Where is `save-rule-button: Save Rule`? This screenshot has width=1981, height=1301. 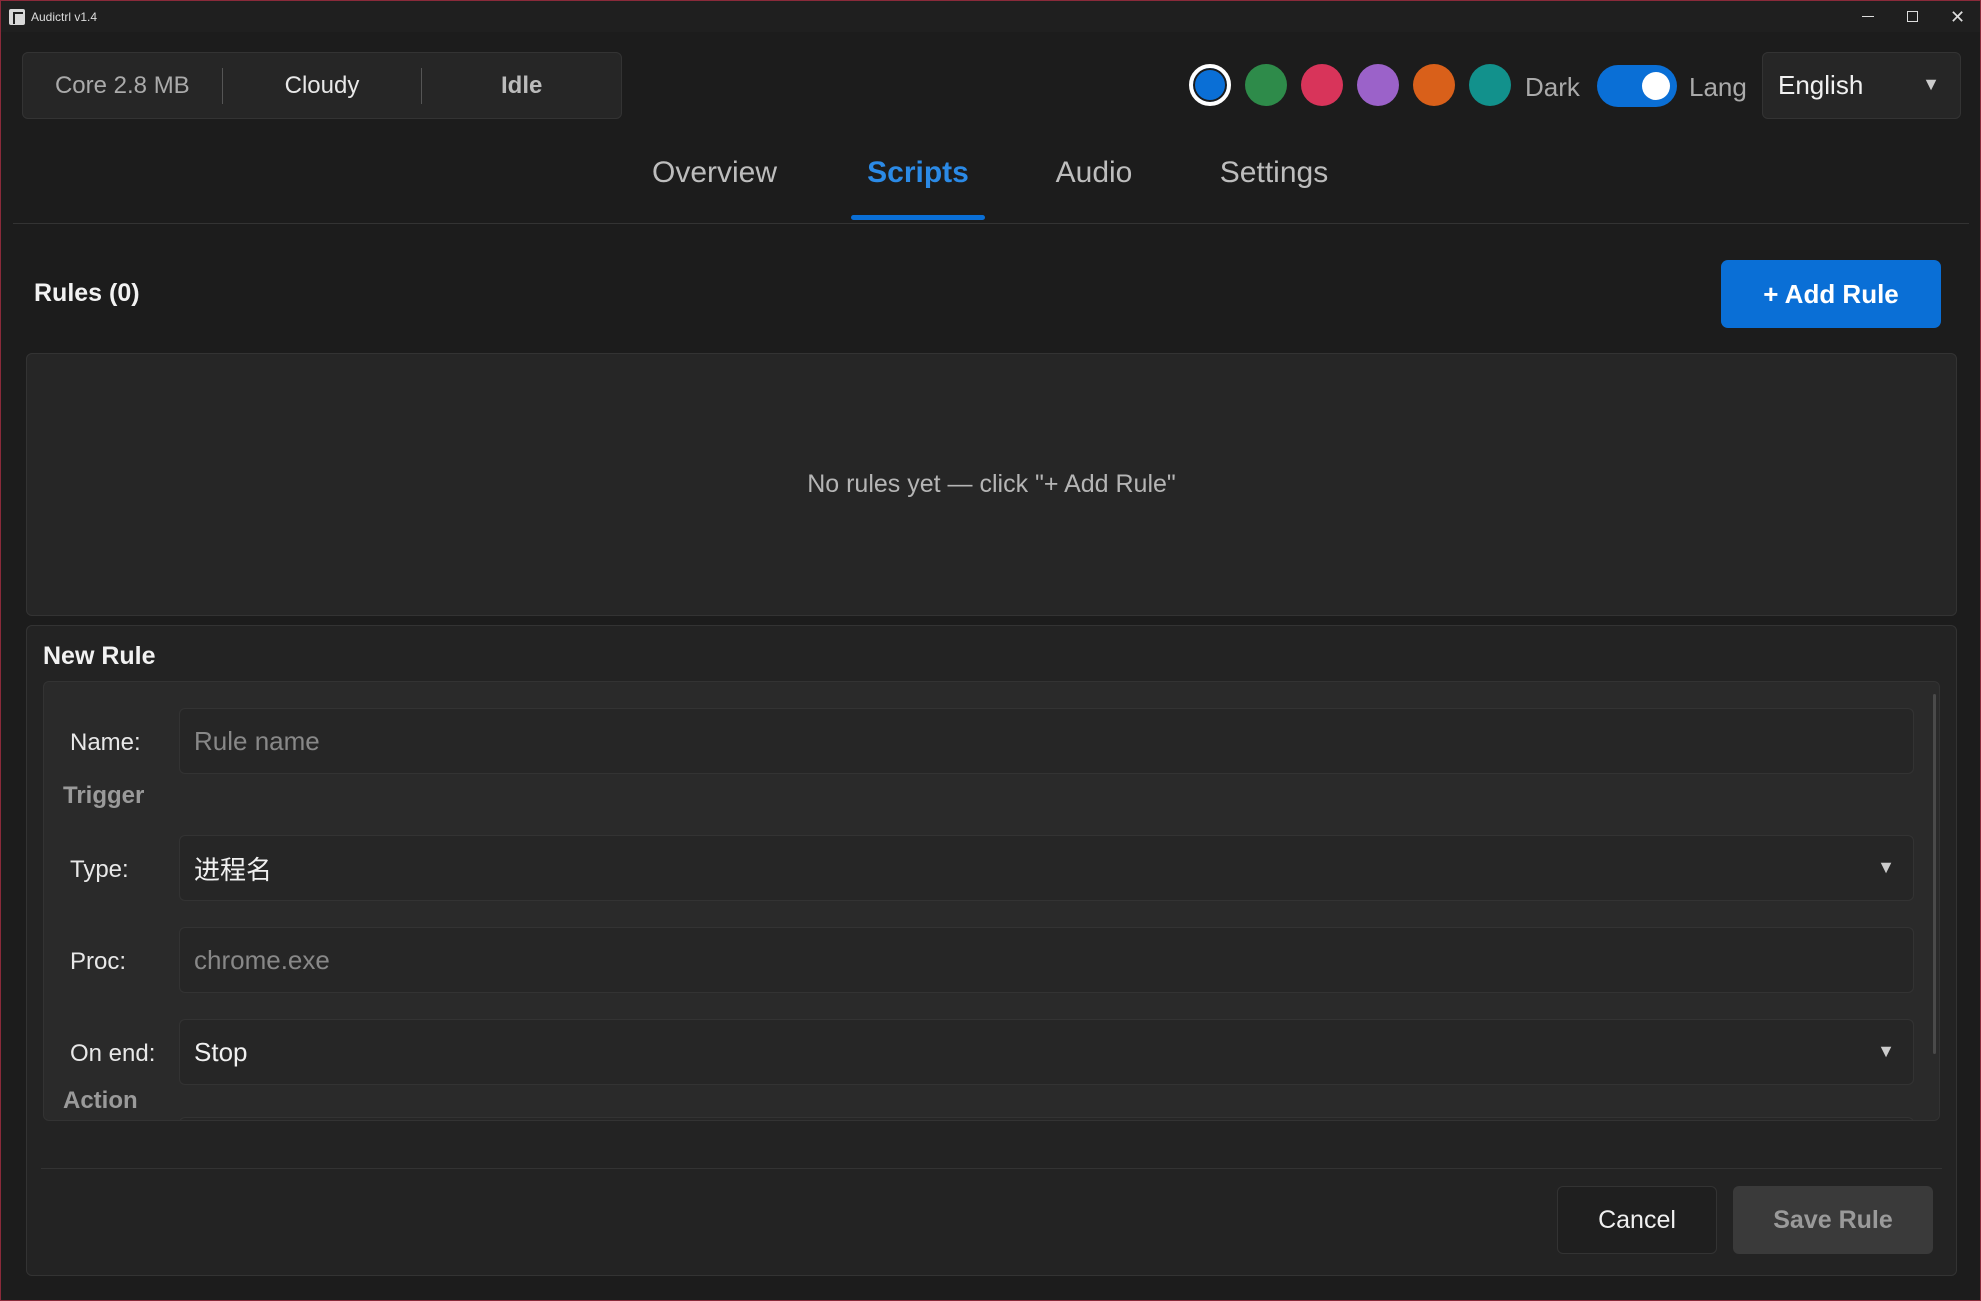
save-rule-button: Save Rule is located at coordinates (1833, 1220).